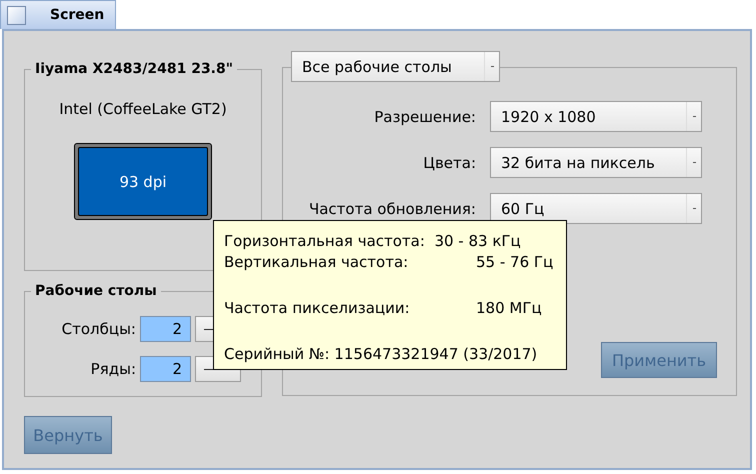 This screenshot has height=474, width=756. I want to click on field-label: Разрешение:, so click(425, 117).